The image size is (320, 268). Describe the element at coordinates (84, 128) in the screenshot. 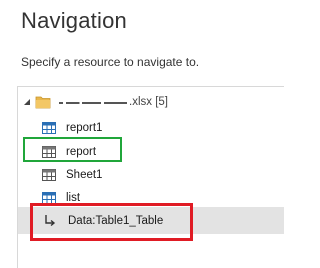

I see `tree-item-label: report1` at that location.